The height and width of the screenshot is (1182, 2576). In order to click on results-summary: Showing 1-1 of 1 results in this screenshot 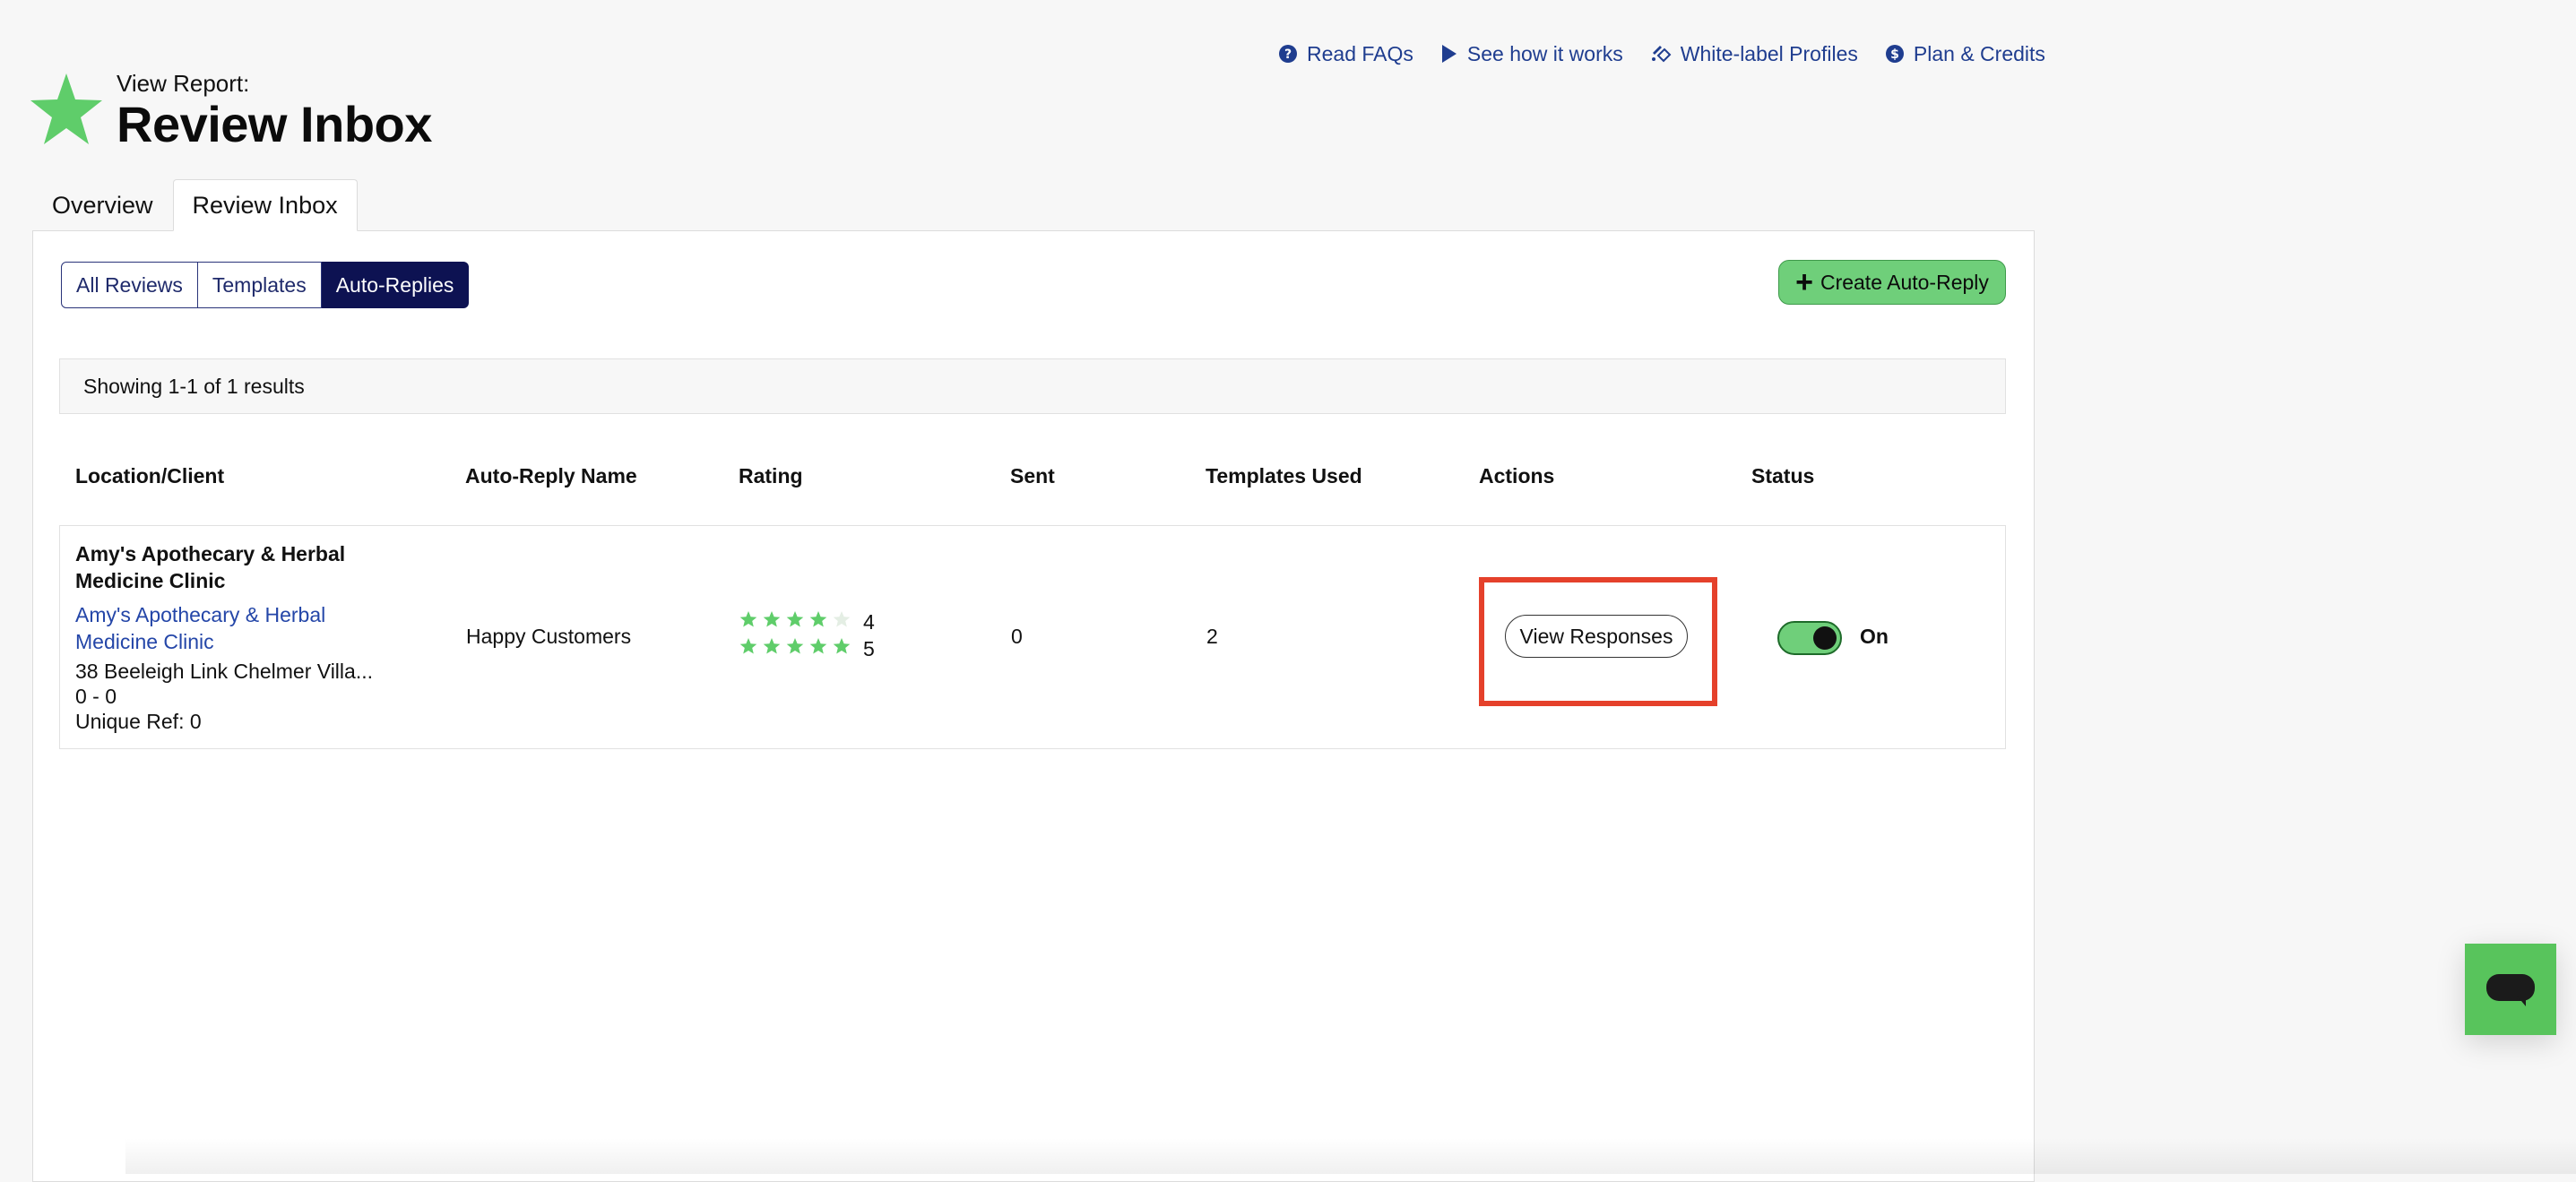, I will do `click(1032, 386)`.